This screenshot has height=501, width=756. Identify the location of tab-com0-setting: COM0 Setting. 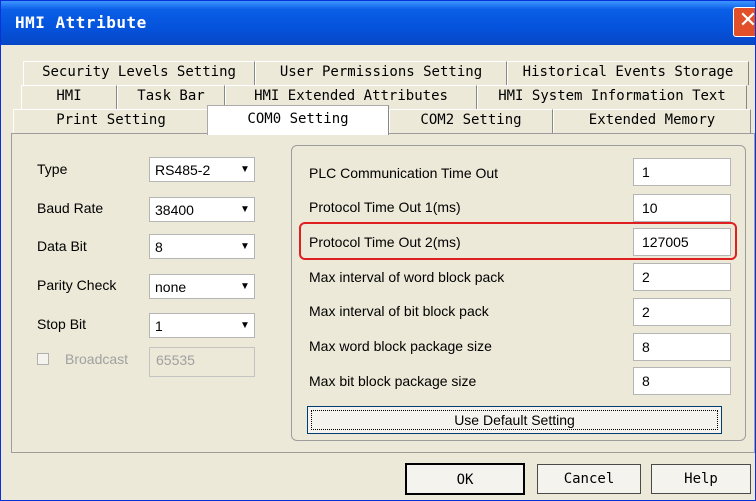
(298, 120).